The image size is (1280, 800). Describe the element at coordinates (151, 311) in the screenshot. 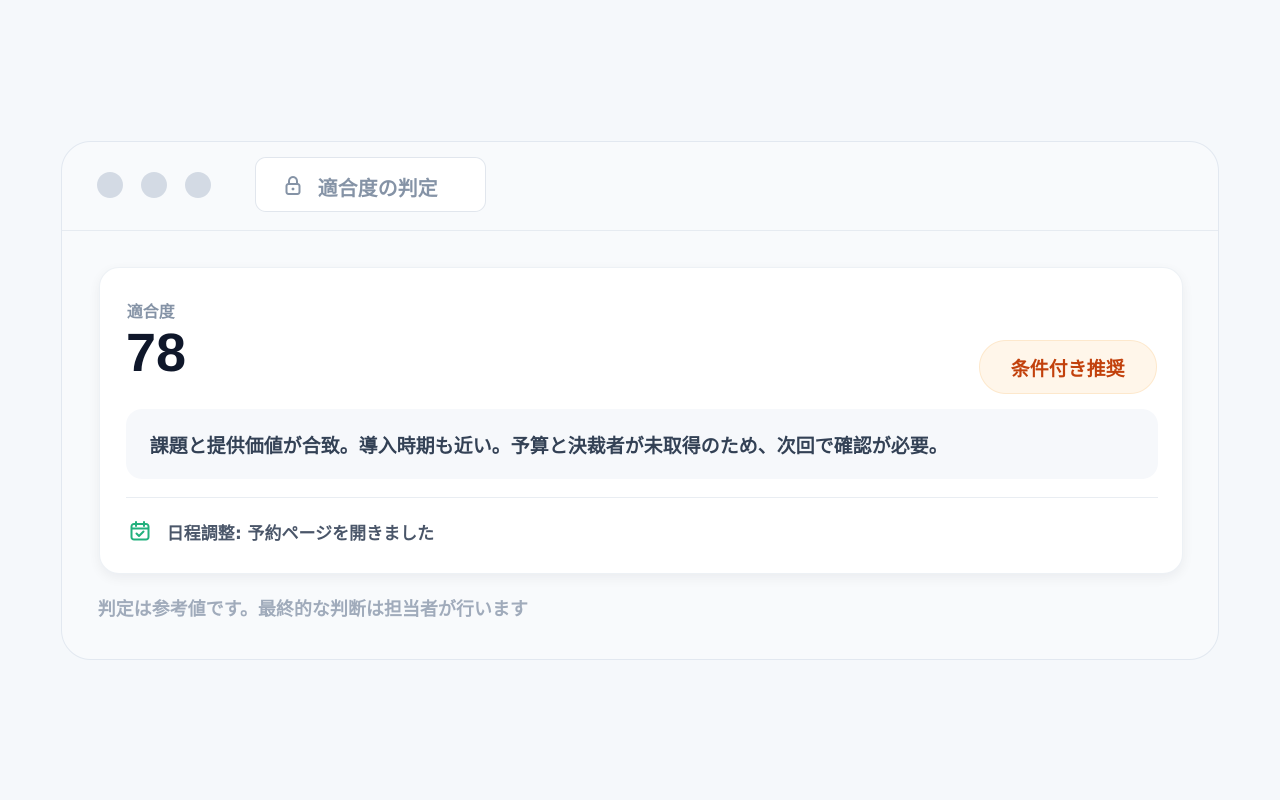

I see `score-label: 適合度` at that location.